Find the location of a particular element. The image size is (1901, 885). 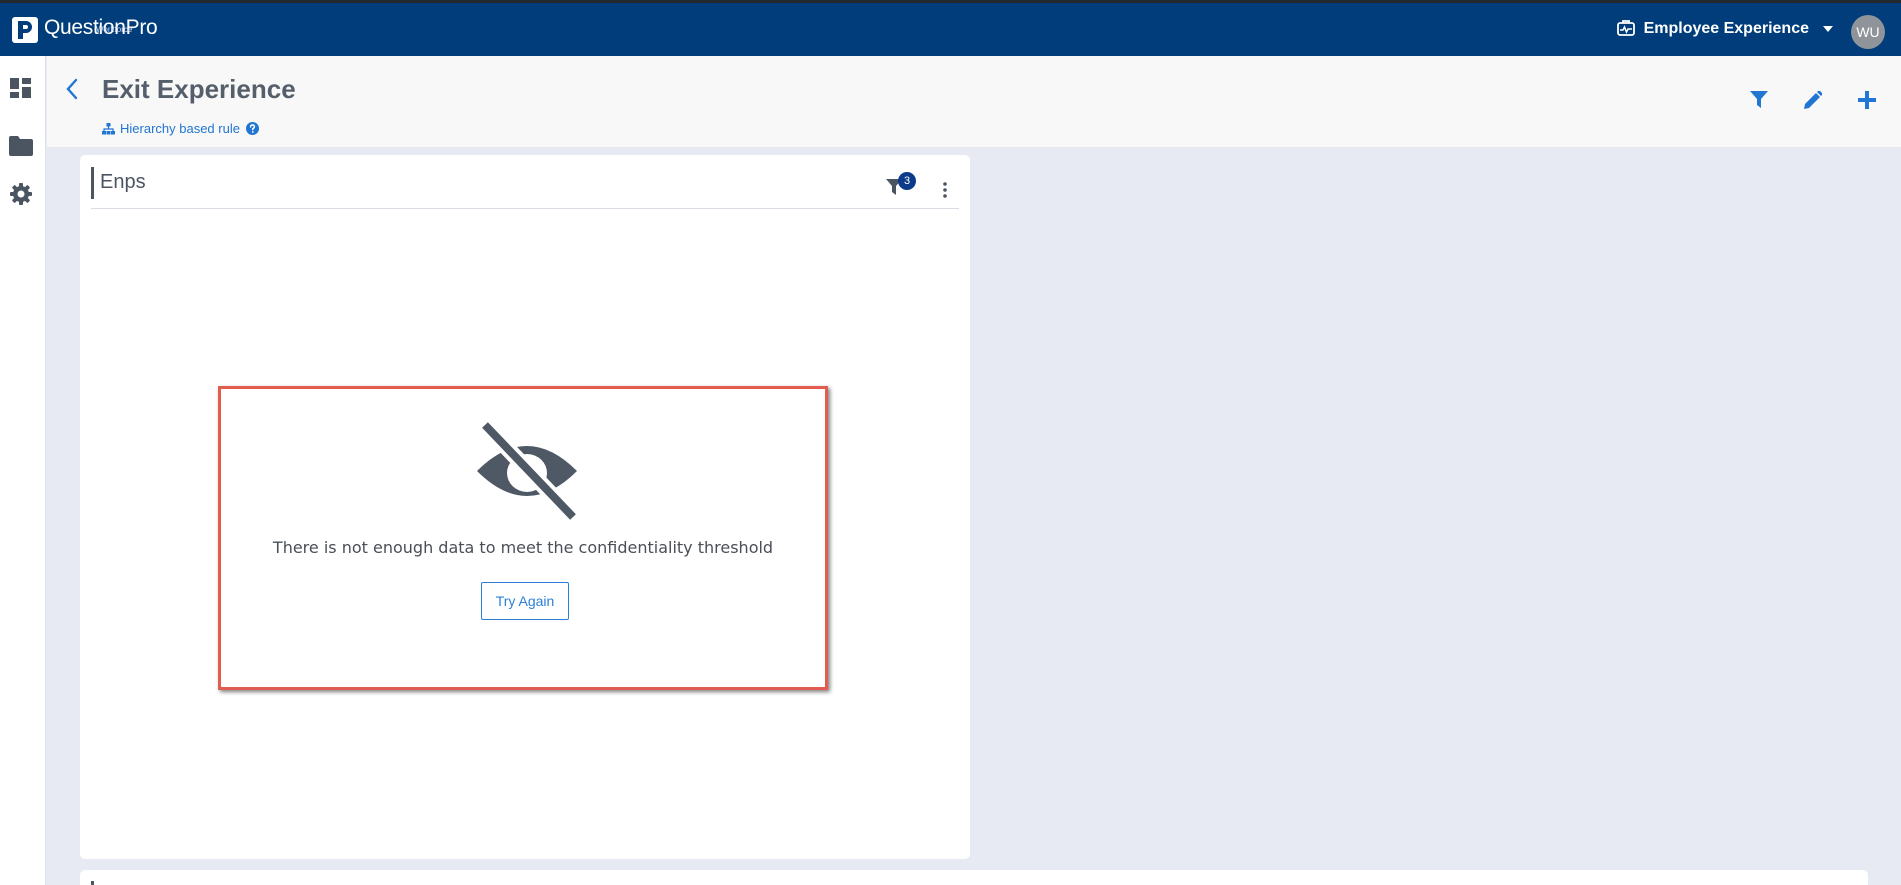

brand-subtitle: Workforce is located at coordinates (114, 29).